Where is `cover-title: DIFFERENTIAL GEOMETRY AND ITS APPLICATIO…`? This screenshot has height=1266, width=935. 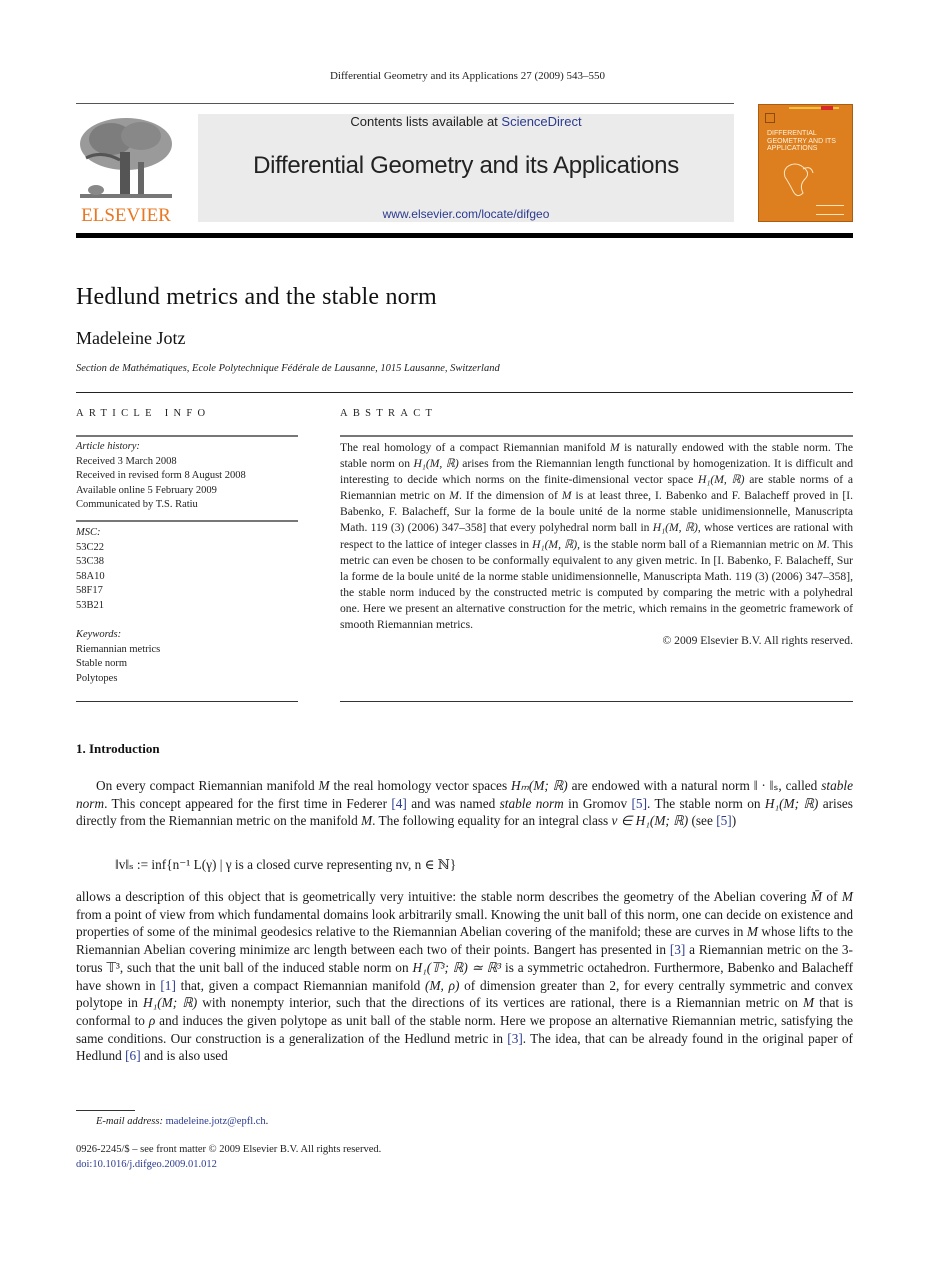 cover-title: DIFFERENTIAL GEOMETRY AND ITS APPLICATIO… is located at coordinates (801, 141).